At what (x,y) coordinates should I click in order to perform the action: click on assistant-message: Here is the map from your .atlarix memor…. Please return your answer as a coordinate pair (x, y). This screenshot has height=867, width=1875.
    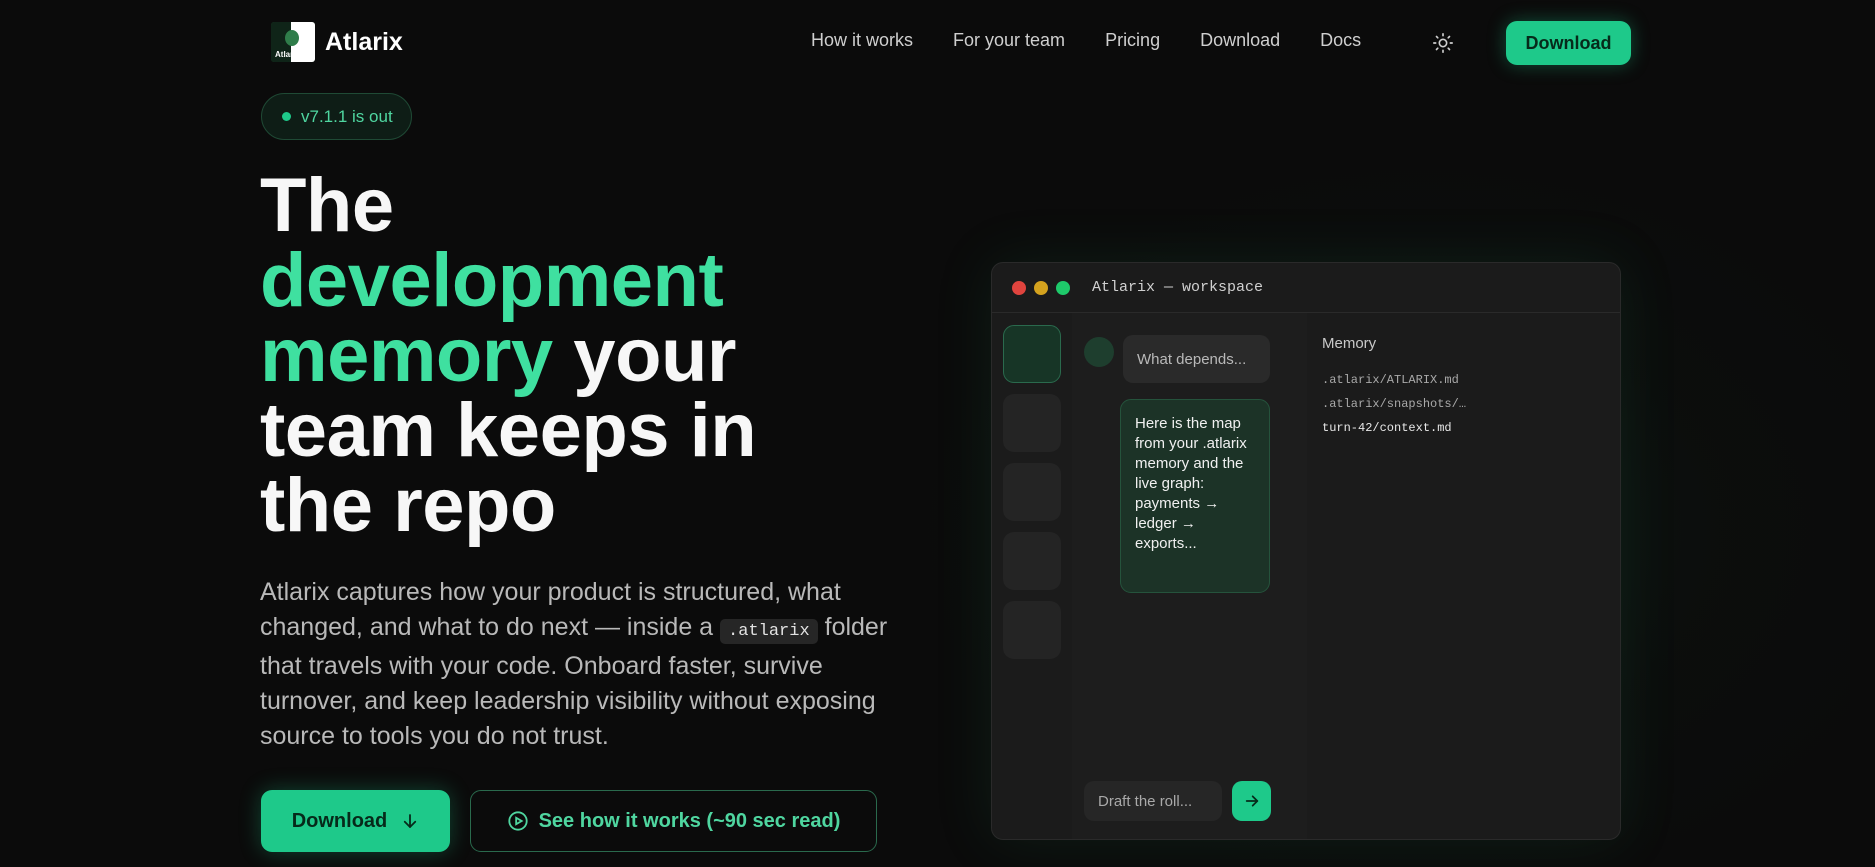
    Looking at the image, I should click on (1195, 496).